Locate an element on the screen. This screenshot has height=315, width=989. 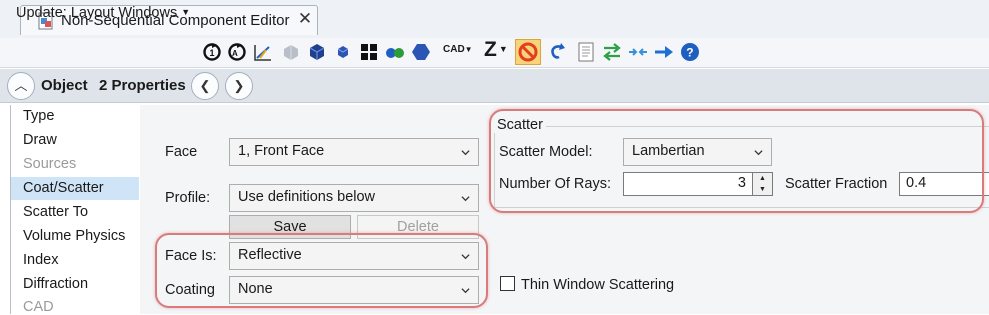
help-icon: ? is located at coordinates (690, 52).